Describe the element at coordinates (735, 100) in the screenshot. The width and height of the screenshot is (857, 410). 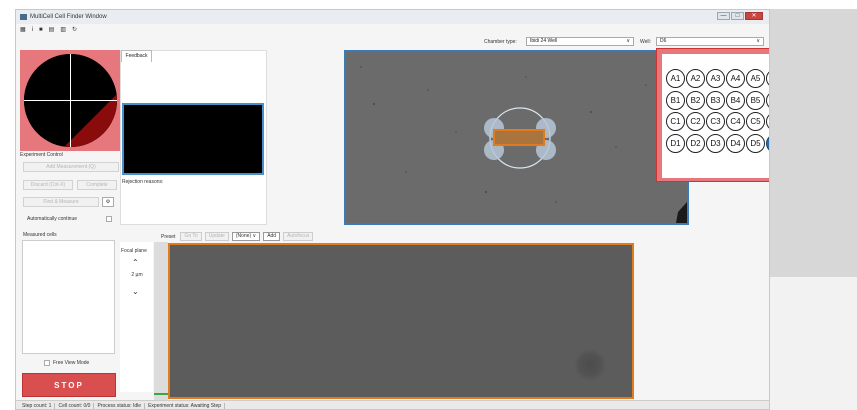
I see `well-b4: B4` at that location.